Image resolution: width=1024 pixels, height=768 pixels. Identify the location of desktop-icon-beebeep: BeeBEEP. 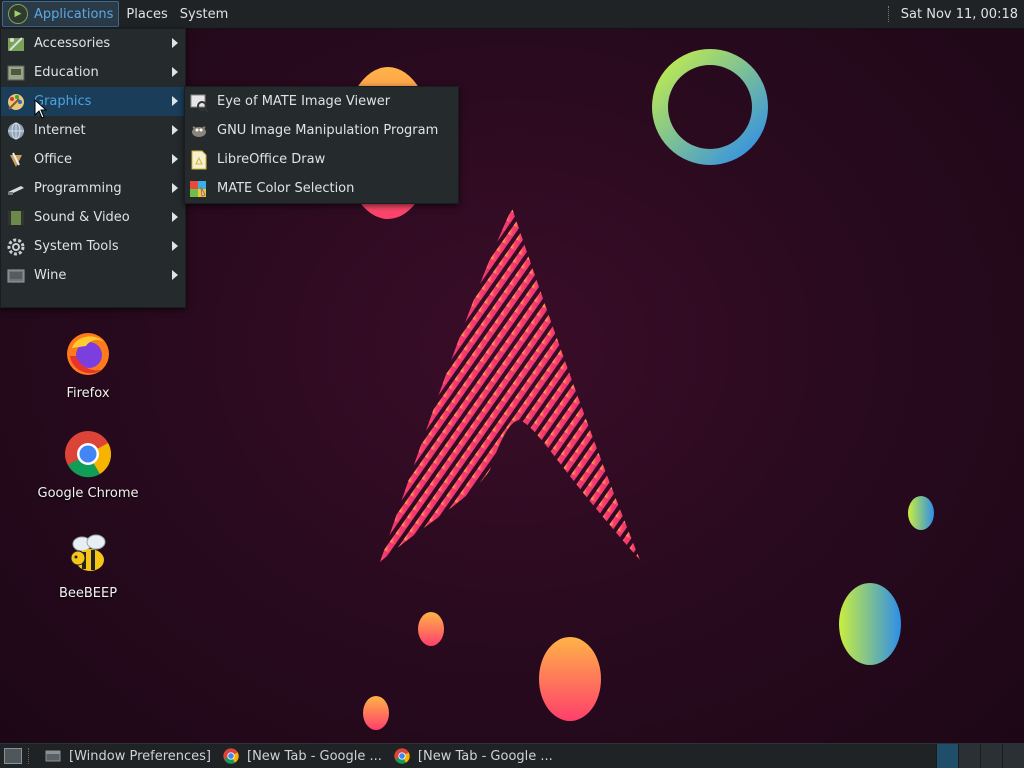
(88, 565).